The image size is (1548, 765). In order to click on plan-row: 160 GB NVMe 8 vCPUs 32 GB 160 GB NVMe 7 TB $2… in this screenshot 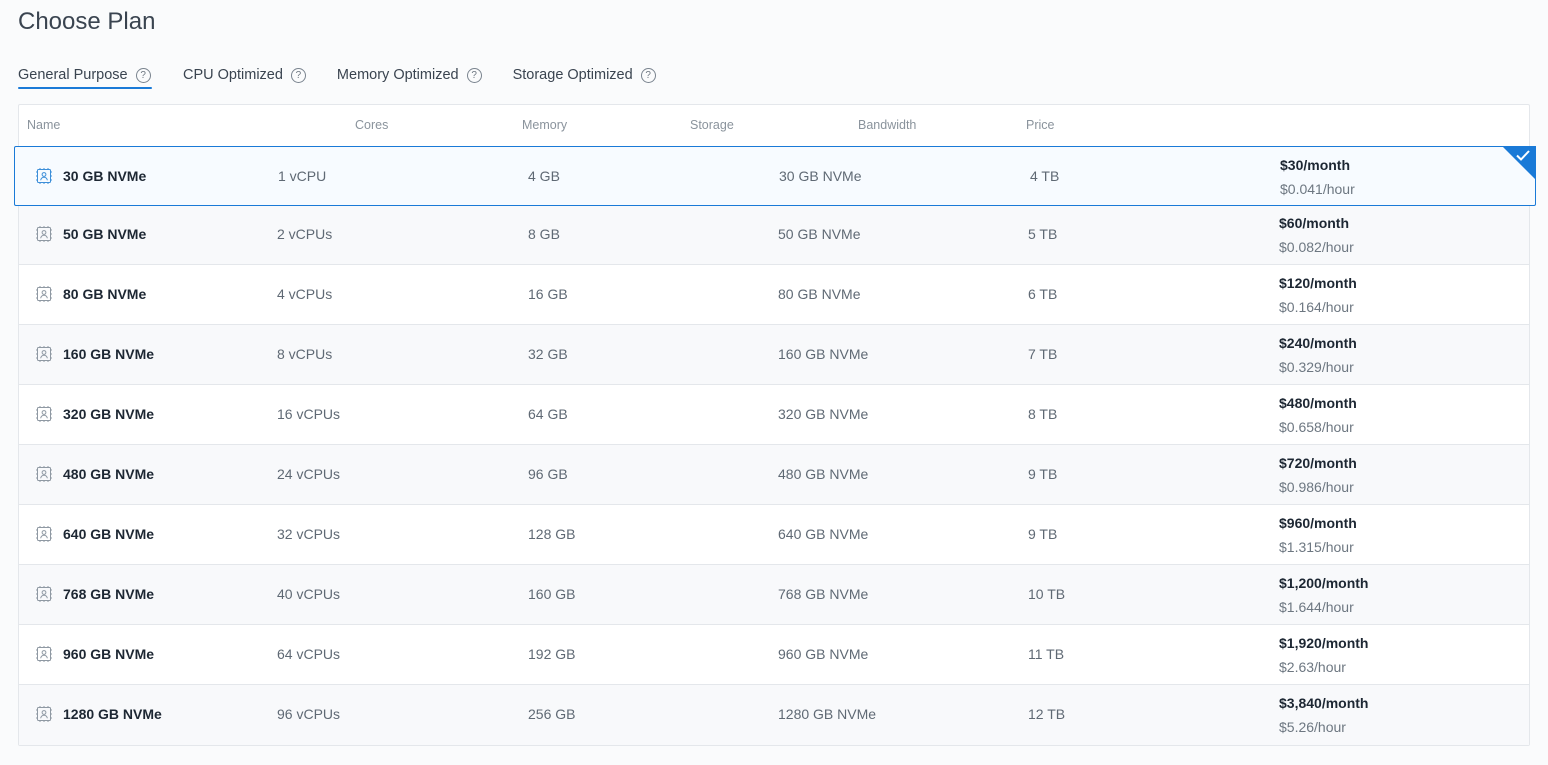, I will do `click(774, 355)`.